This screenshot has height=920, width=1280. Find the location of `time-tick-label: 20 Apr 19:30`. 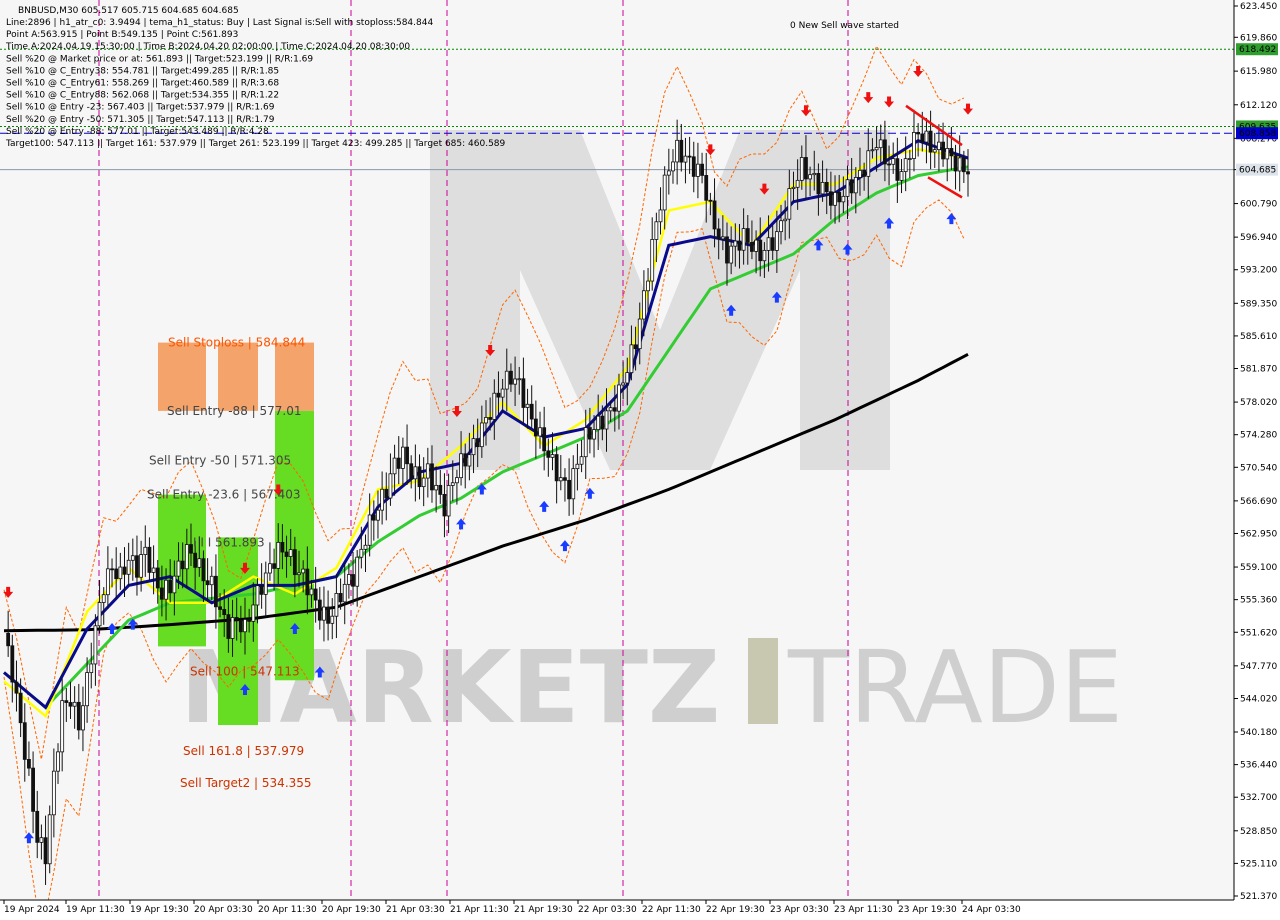

time-tick-label: 20 Apr 19:30 is located at coordinates (351, 910).